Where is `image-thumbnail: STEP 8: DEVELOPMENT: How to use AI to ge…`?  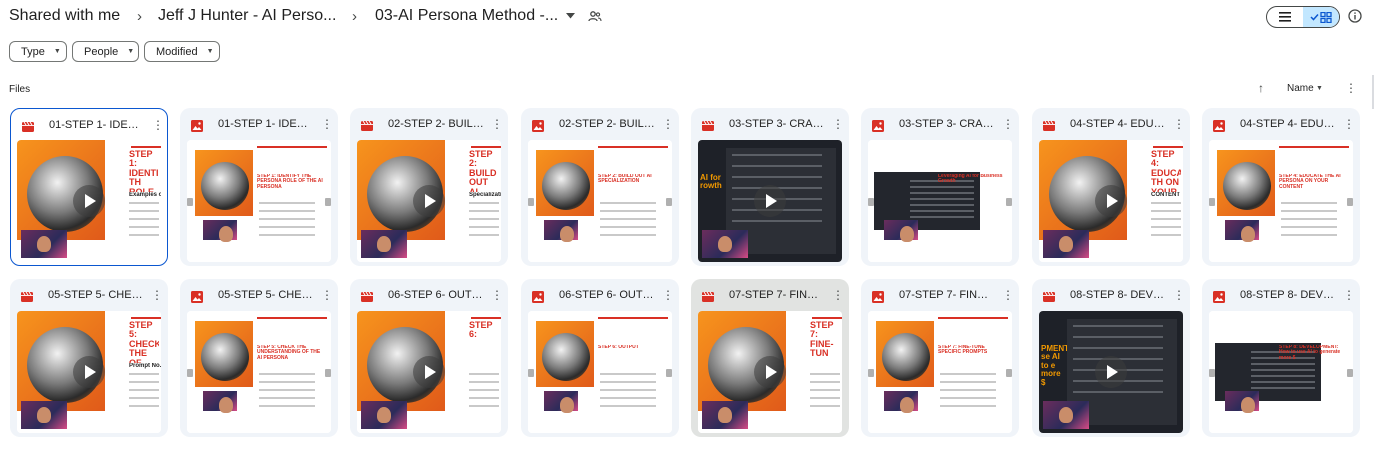
image-thumbnail: STEP 8: DEVELOPMENT: How to use AI to ge… is located at coordinates (1281, 372).